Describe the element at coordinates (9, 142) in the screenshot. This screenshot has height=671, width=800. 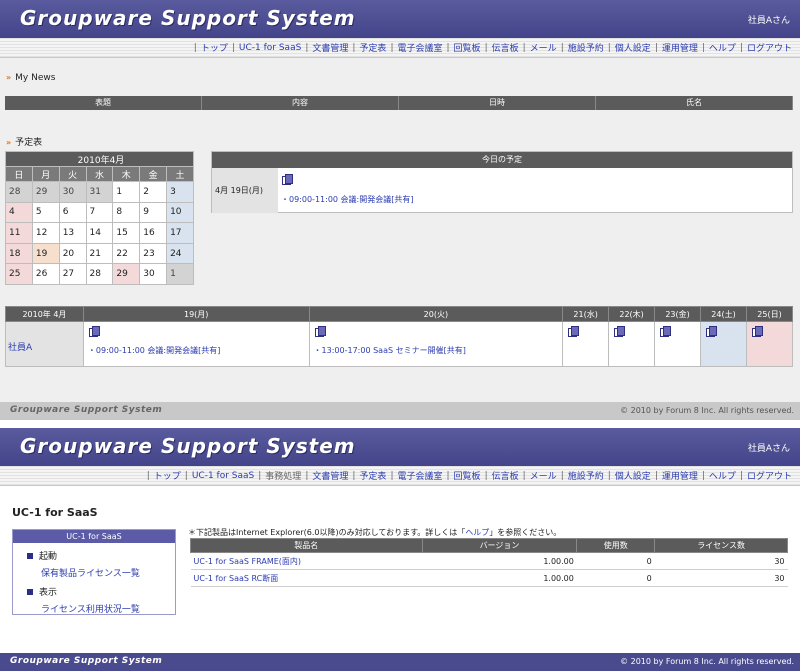
I see `double-chevron-icon: »` at that location.